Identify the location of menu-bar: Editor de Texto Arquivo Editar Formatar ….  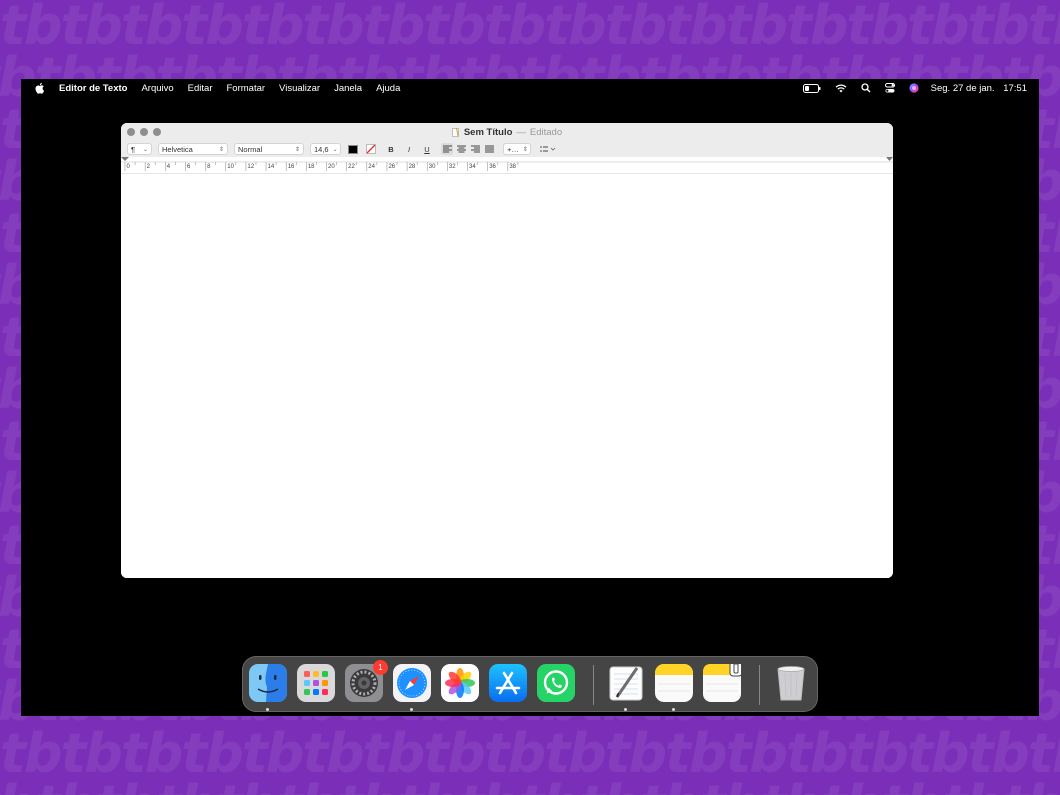
(530, 88).